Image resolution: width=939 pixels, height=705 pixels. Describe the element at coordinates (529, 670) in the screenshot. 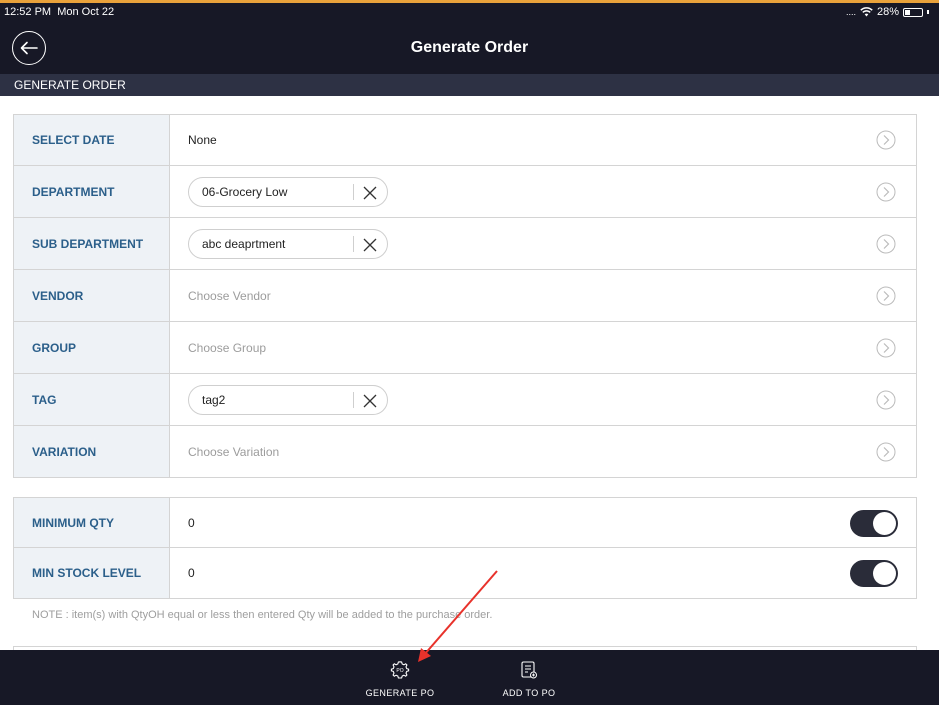

I see `document-add-icon` at that location.